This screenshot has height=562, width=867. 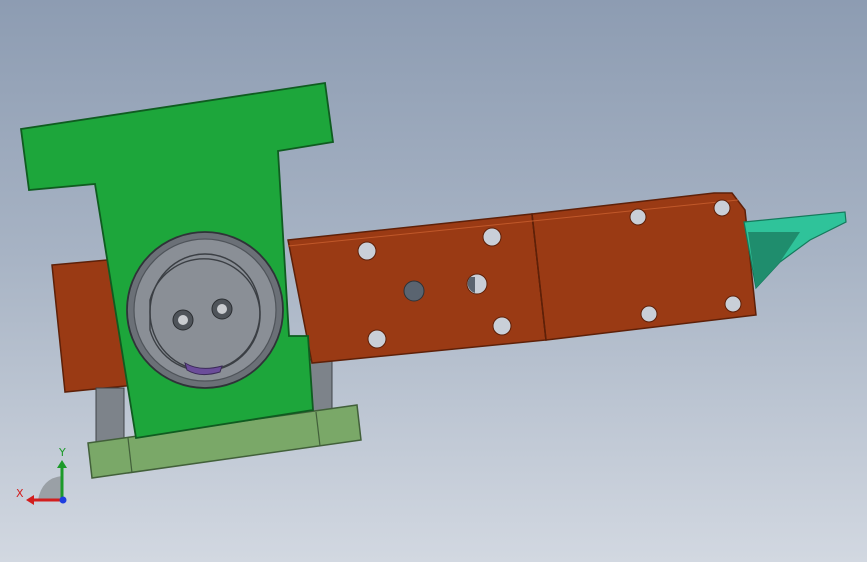 What do you see at coordinates (183, 320) in the screenshot?
I see `disc-screw-left-core` at bounding box center [183, 320].